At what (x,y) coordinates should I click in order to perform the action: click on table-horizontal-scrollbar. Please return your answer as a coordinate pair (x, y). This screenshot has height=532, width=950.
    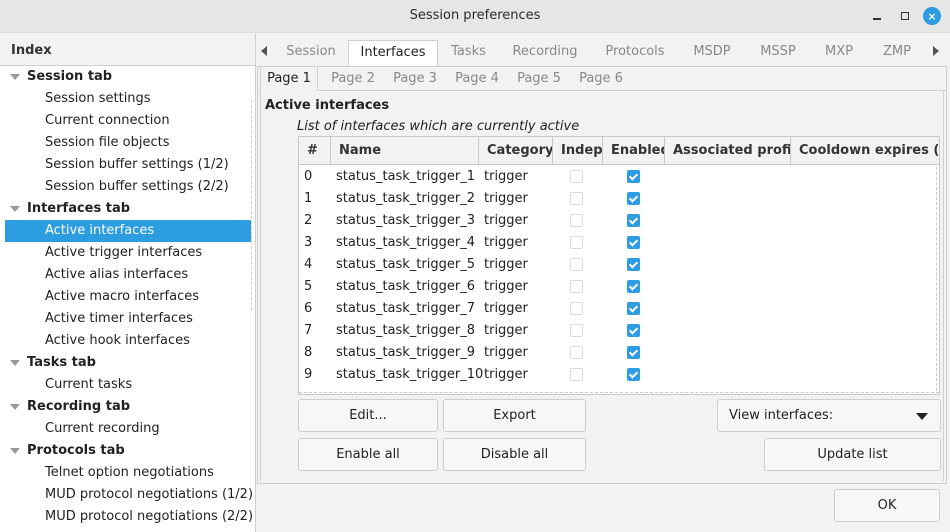
    Looking at the image, I should click on (619, 392).